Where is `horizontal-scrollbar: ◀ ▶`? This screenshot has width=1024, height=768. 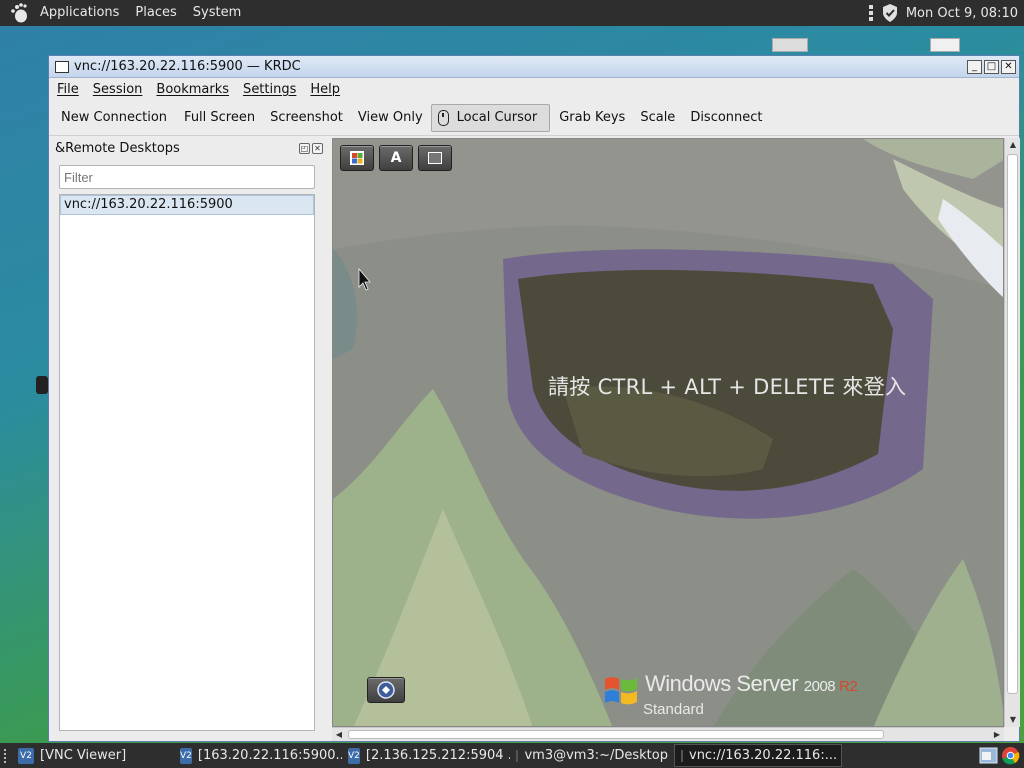 horizontal-scrollbar: ◀ ▶ is located at coordinates (668, 734).